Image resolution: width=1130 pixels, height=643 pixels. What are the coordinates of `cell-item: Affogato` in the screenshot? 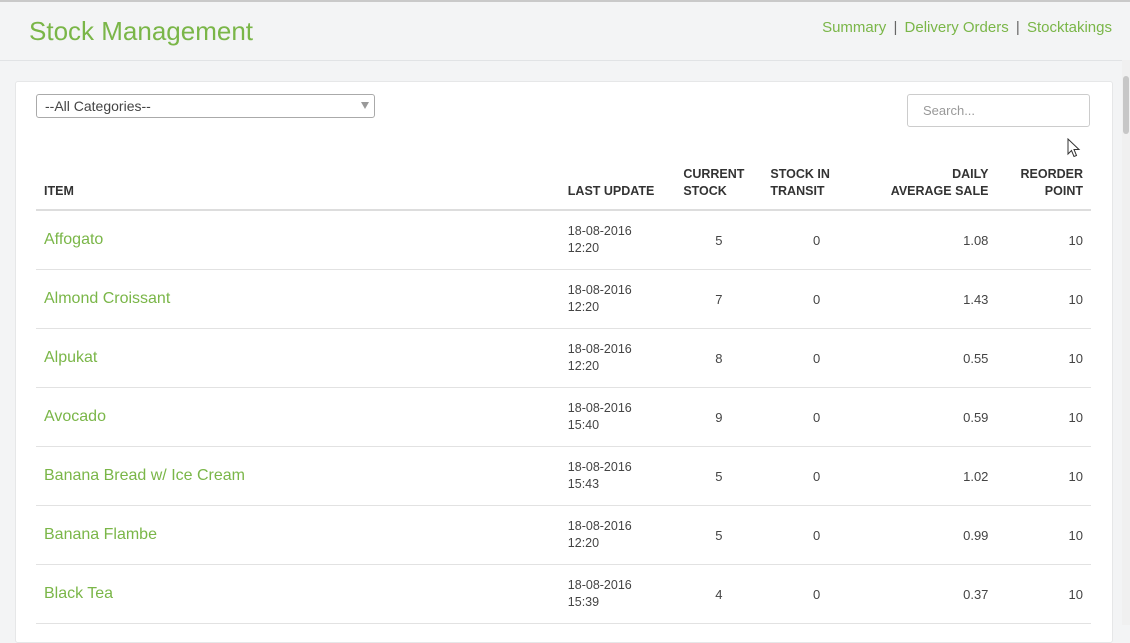 It's located at (298, 240).